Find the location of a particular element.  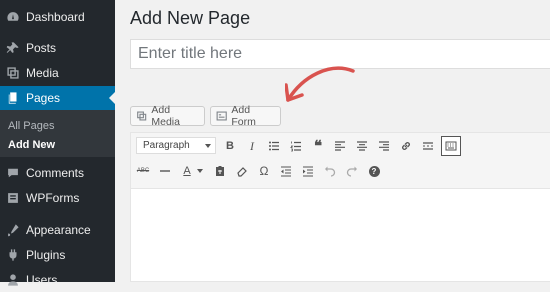

sidebar-item-comments: Comments is located at coordinates (57, 173).